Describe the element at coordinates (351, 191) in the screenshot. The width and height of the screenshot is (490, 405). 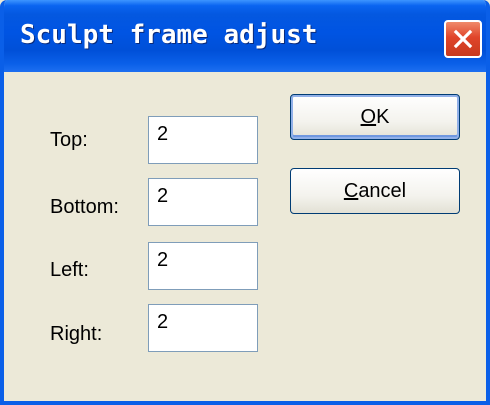
I see `cancel-mnemonic: C` at that location.